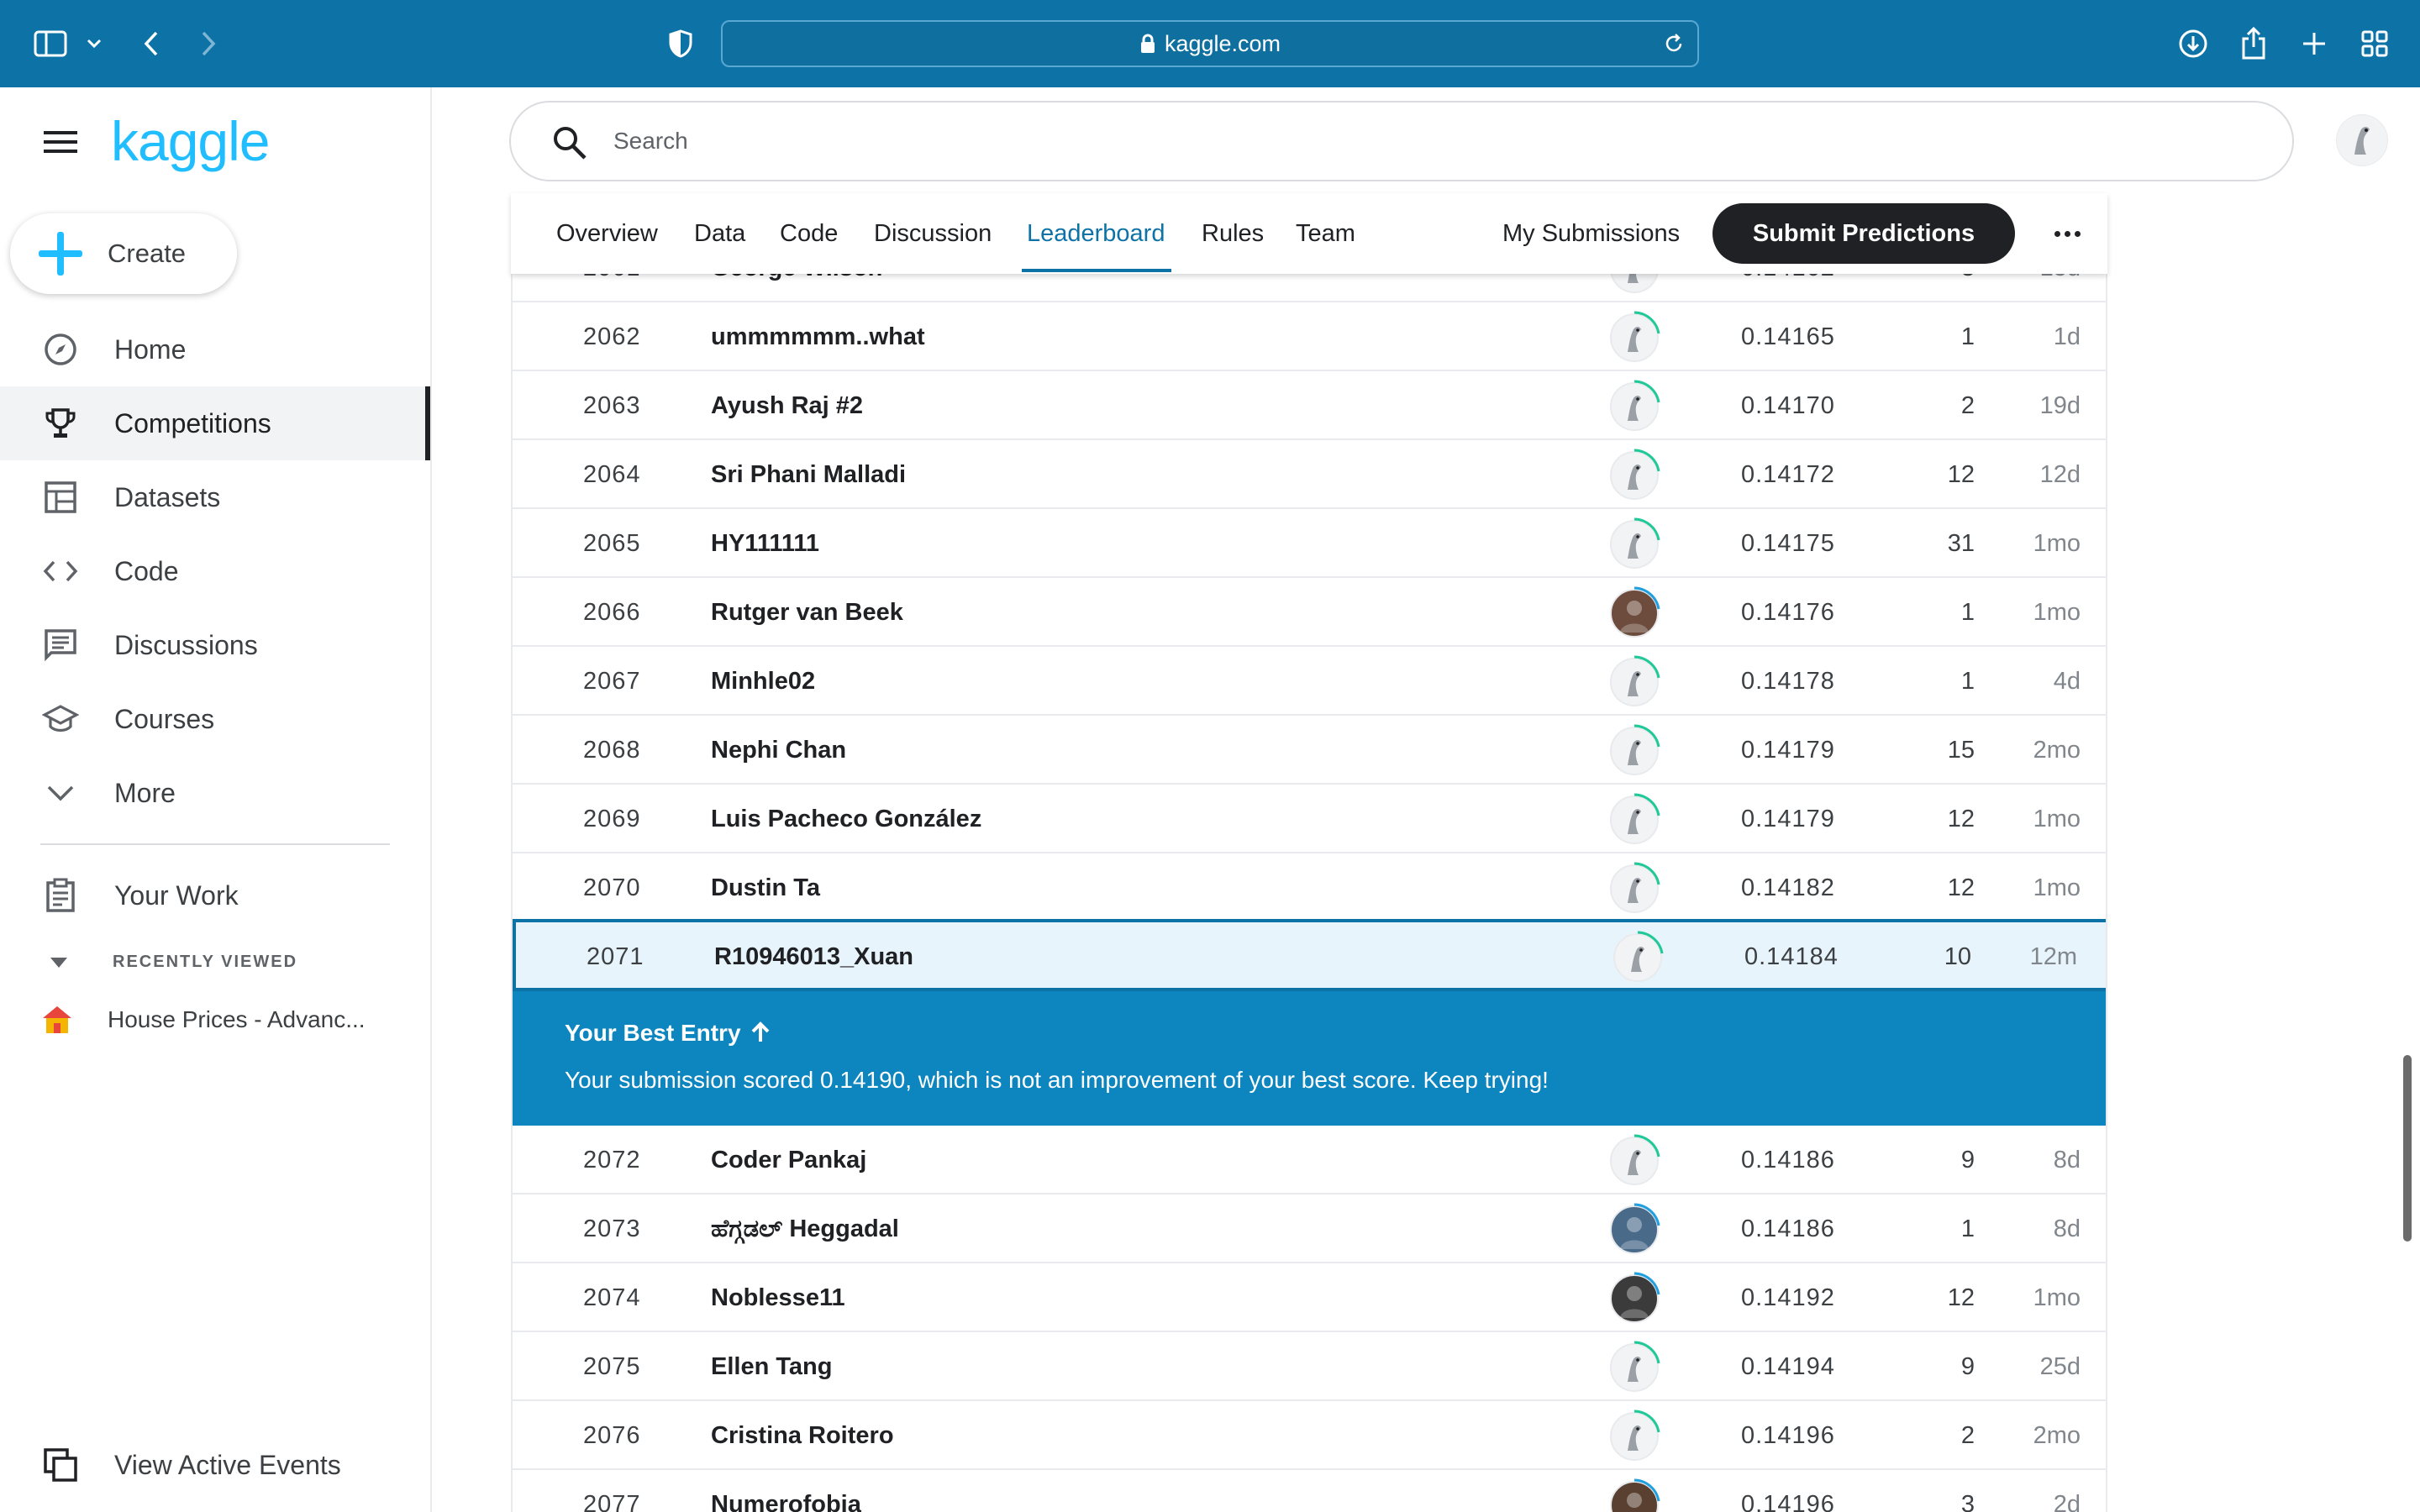  Describe the element at coordinates (607, 233) in the screenshot. I see `tab-overview: Overview` at that location.